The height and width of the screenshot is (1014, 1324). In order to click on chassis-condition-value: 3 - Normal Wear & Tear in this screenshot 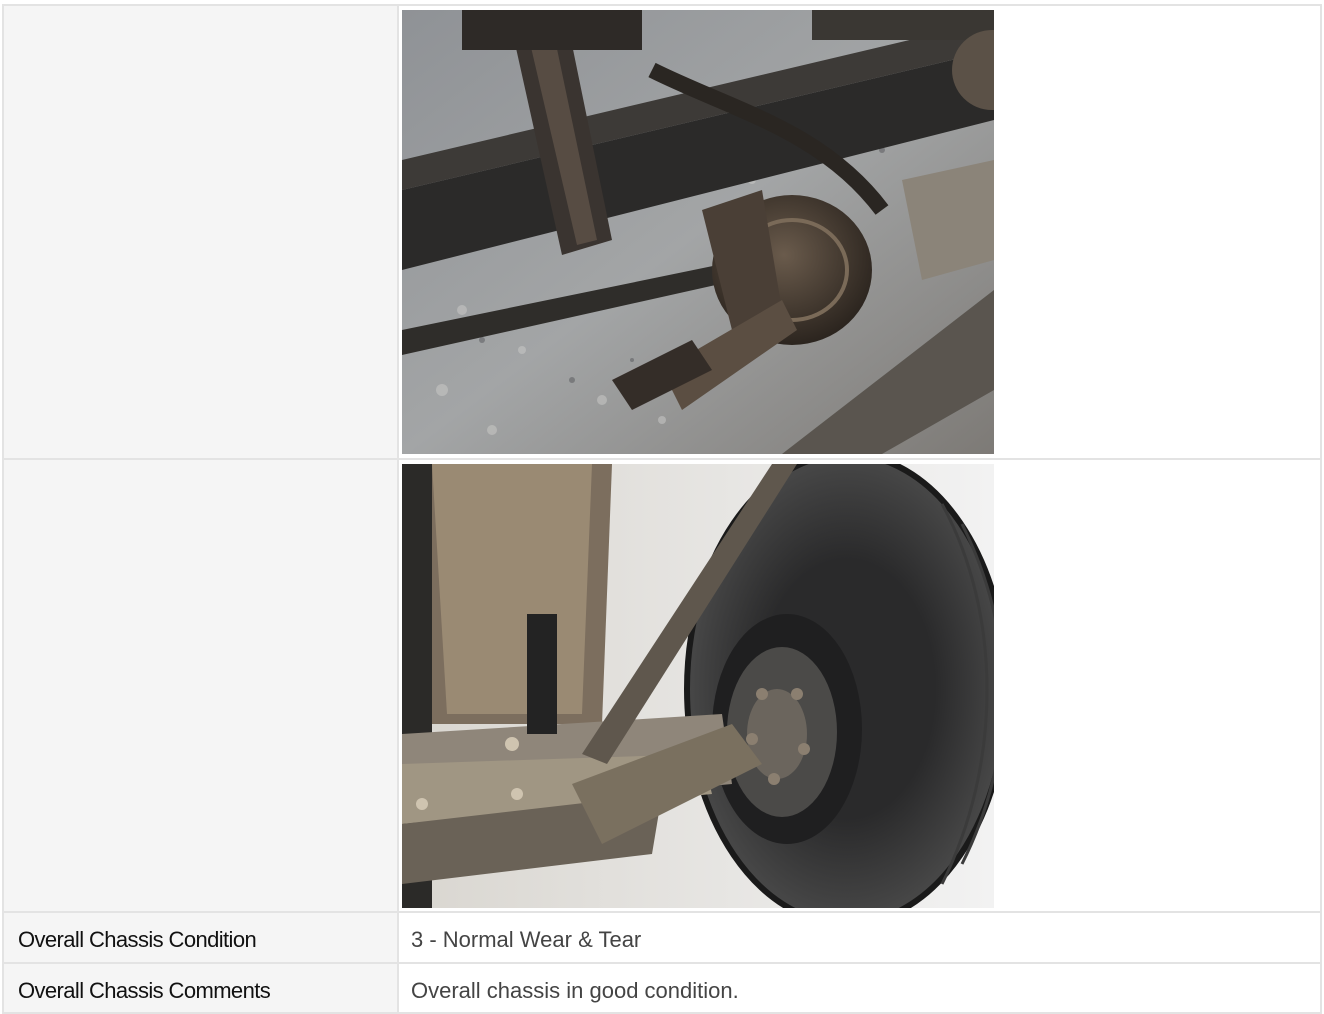, I will do `click(526, 940)`.